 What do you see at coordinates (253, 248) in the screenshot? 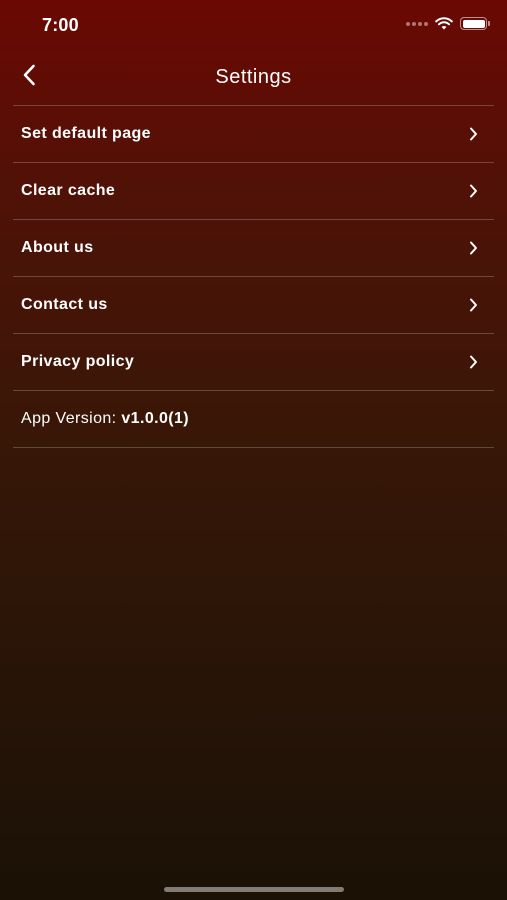
I see `settings-item-about-us: About us` at bounding box center [253, 248].